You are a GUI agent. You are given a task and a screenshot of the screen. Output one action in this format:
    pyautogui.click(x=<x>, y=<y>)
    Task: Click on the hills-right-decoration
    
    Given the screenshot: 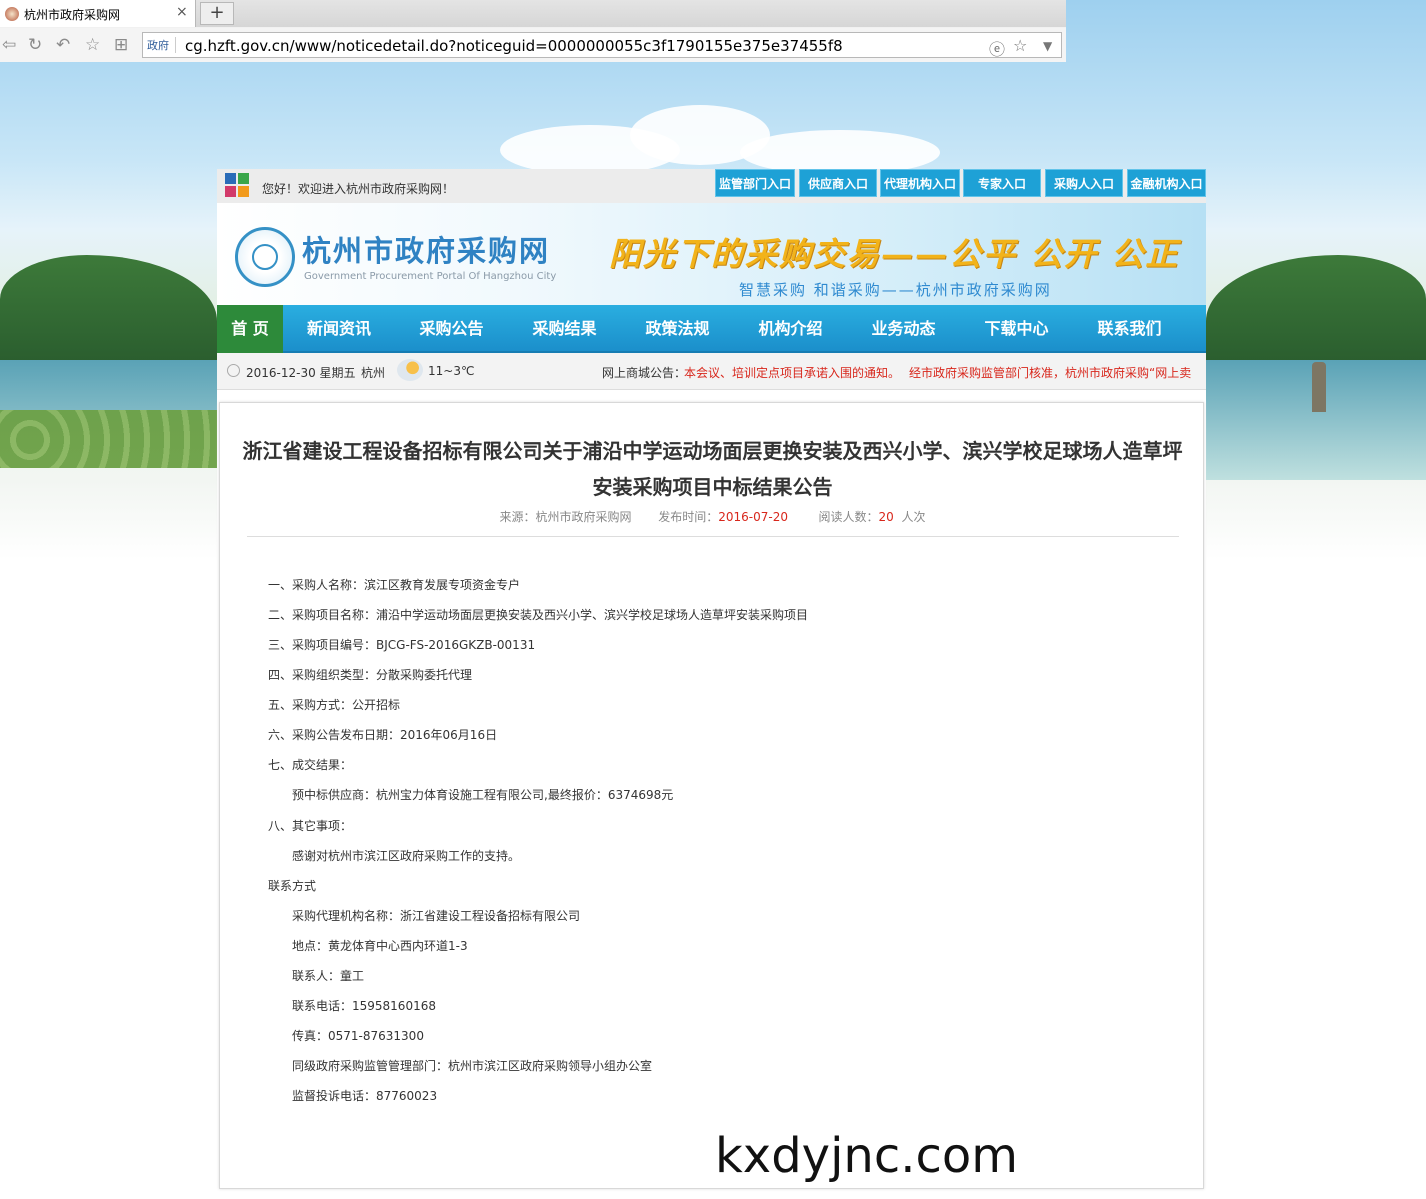 What is the action you would take?
    pyautogui.click(x=1316, y=310)
    